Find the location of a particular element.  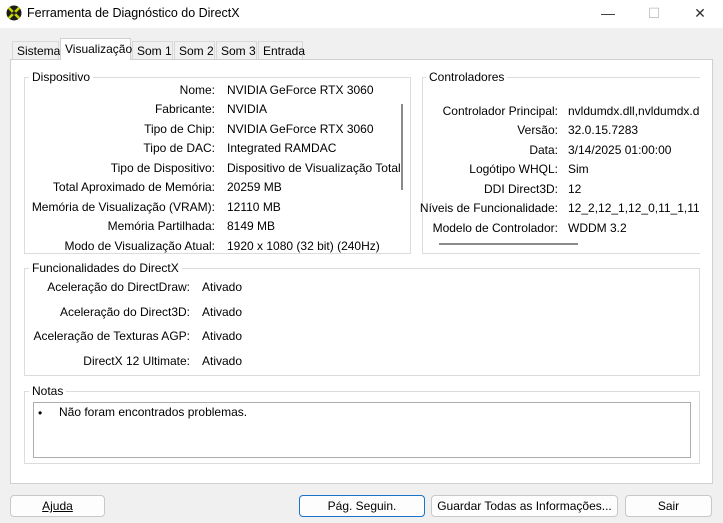

driver-row-modelo: Modelo de Controlador: WDDM 3.2 is located at coordinates (350, 228).